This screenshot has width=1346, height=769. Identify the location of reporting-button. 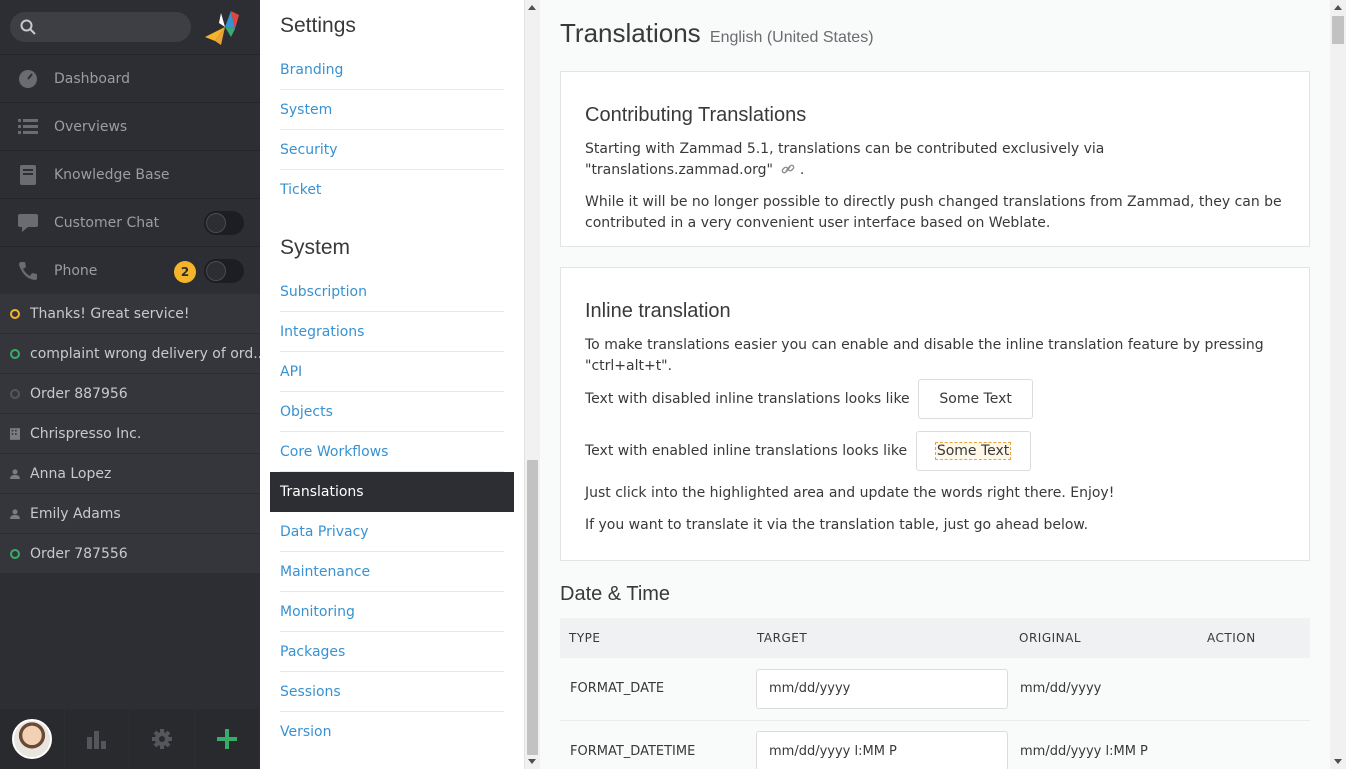
(97, 739).